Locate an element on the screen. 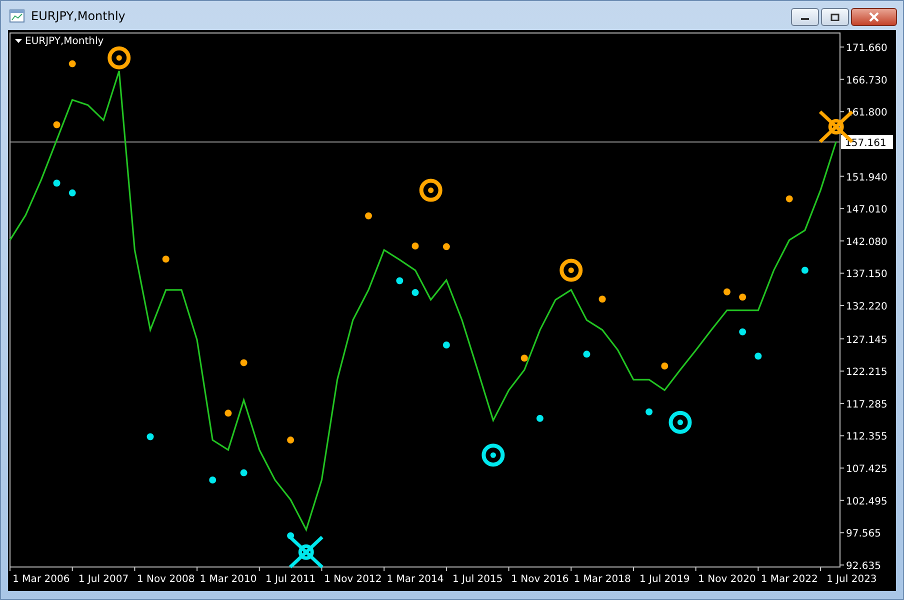 This screenshot has width=904, height=600. axis-label: 171.660 is located at coordinates (867, 48).